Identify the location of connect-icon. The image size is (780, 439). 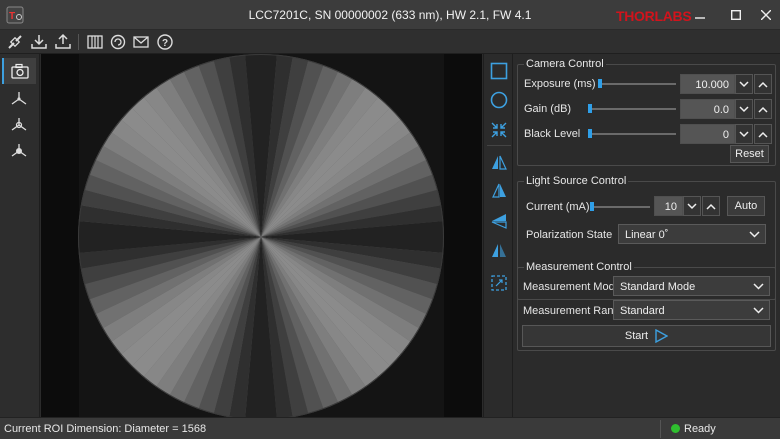
(15, 42).